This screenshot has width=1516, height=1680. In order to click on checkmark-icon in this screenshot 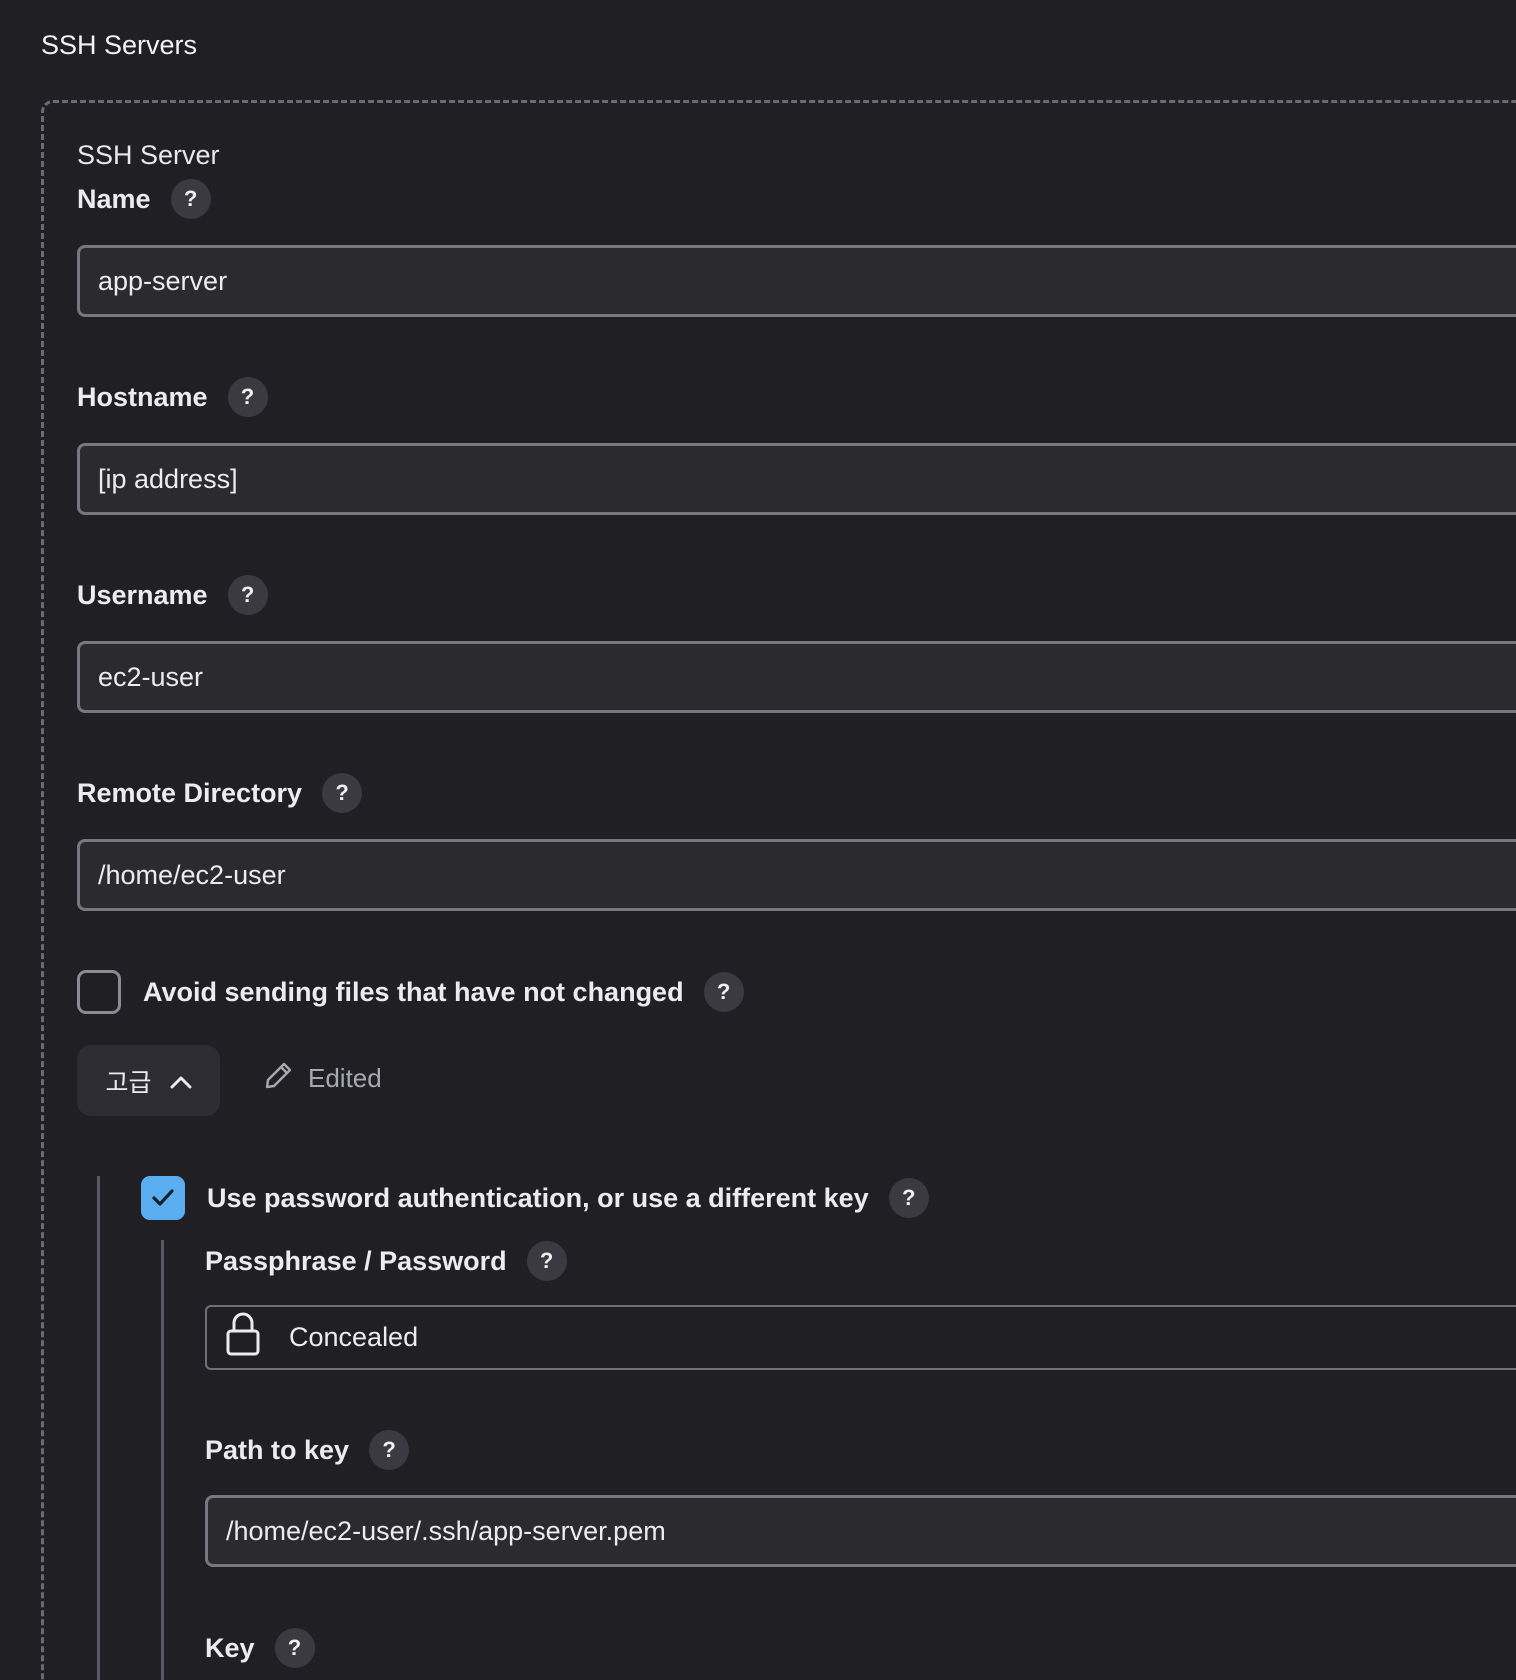, I will do `click(163, 1197)`.